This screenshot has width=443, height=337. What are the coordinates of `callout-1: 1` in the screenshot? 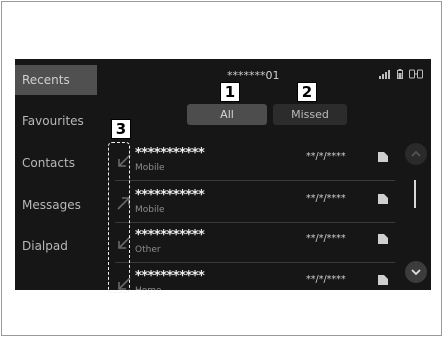 It's located at (230, 92).